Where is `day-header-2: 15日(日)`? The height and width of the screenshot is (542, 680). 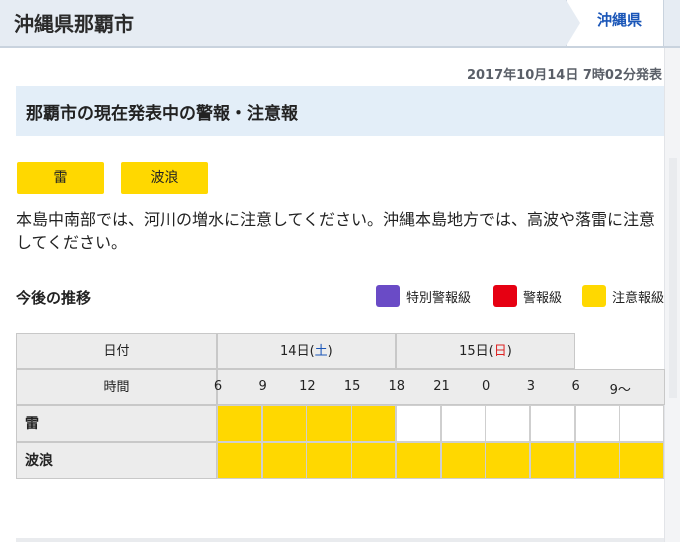
day-header-2: 15日(日) is located at coordinates (485, 351).